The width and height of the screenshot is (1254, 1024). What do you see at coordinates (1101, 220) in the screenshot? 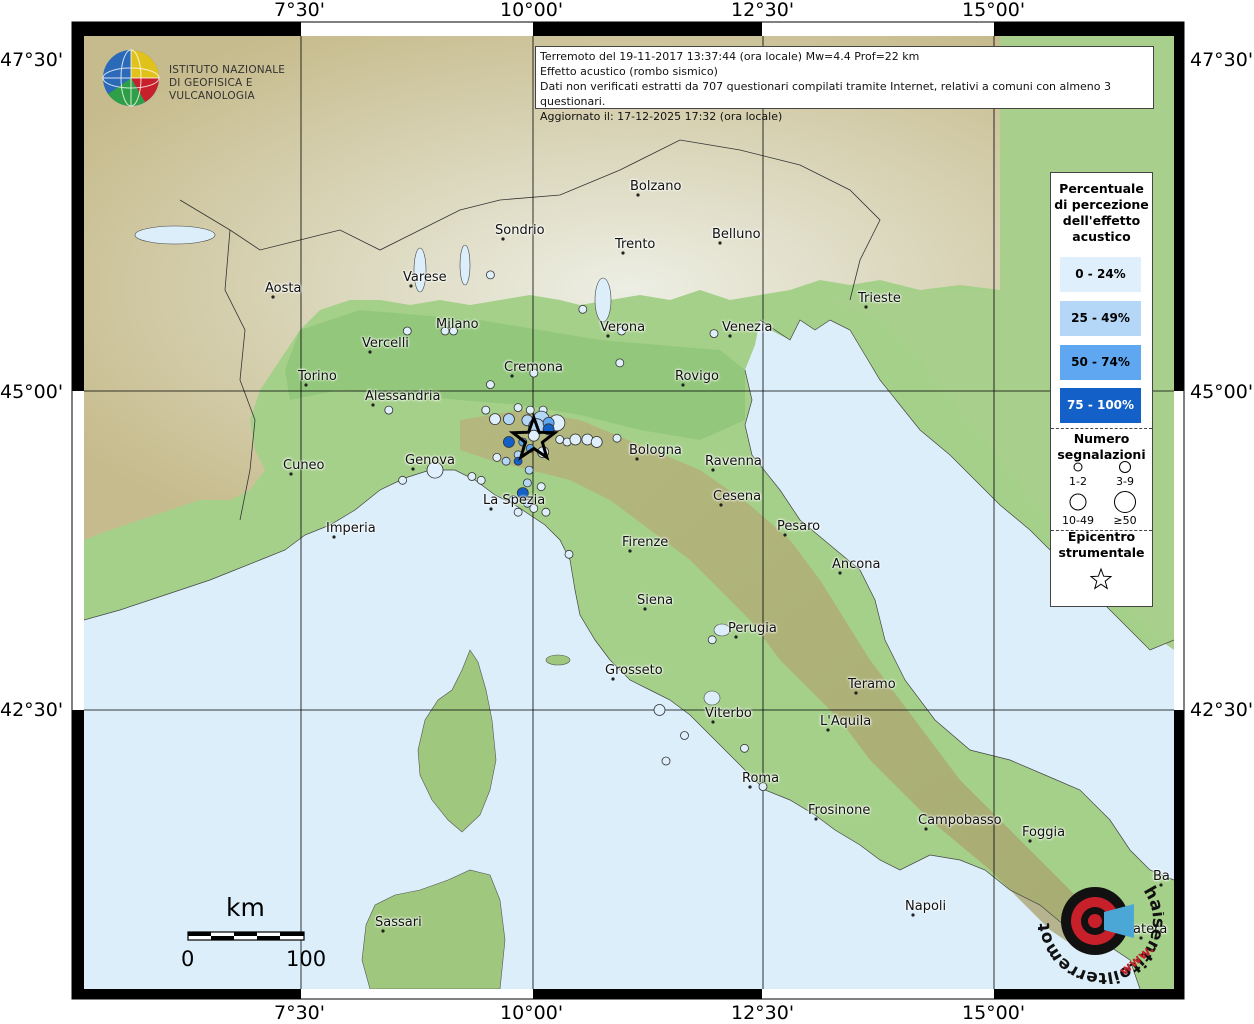
I see `legend-title-3: dell'effetto` at bounding box center [1101, 220].